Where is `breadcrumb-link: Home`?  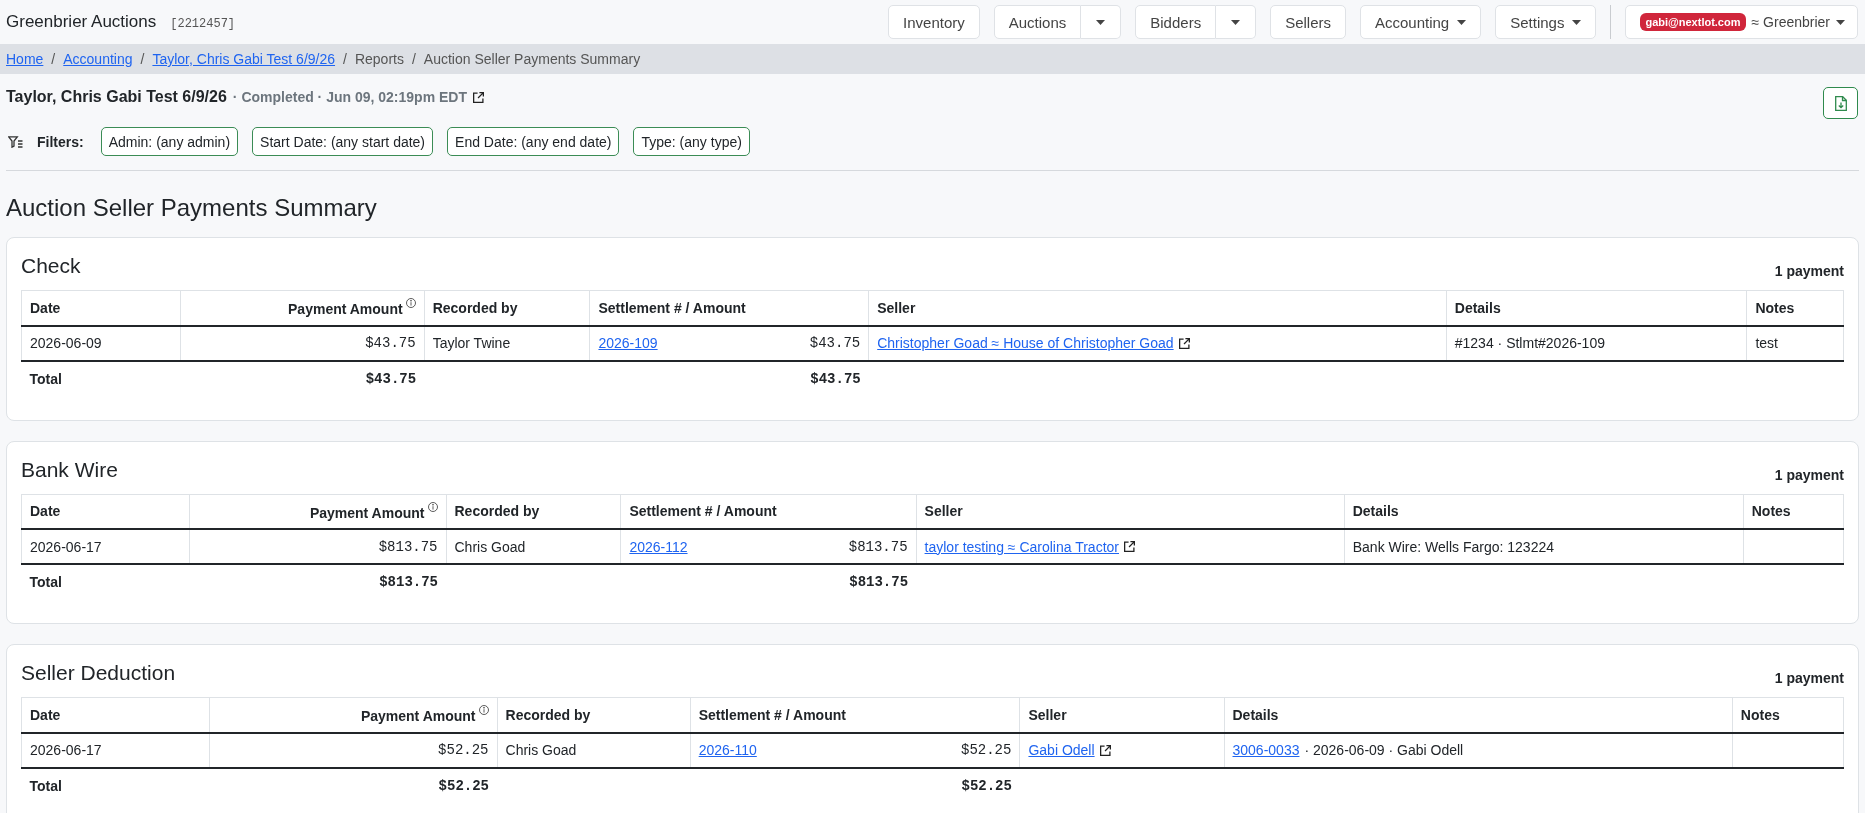
breadcrumb-link: Home is located at coordinates (25, 59).